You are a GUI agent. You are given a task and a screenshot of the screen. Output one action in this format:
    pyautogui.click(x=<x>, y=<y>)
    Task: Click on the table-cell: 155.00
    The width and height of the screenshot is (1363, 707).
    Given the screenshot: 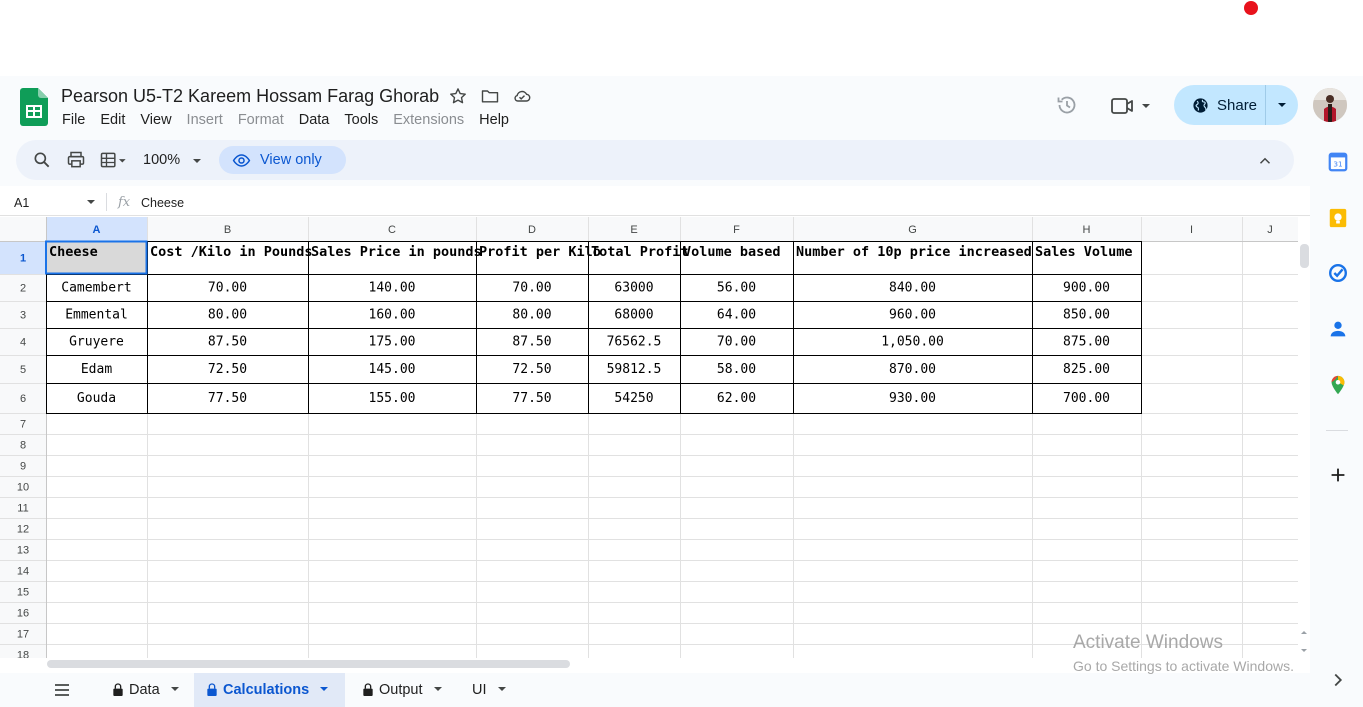 What is the action you would take?
    pyautogui.click(x=392, y=398)
    